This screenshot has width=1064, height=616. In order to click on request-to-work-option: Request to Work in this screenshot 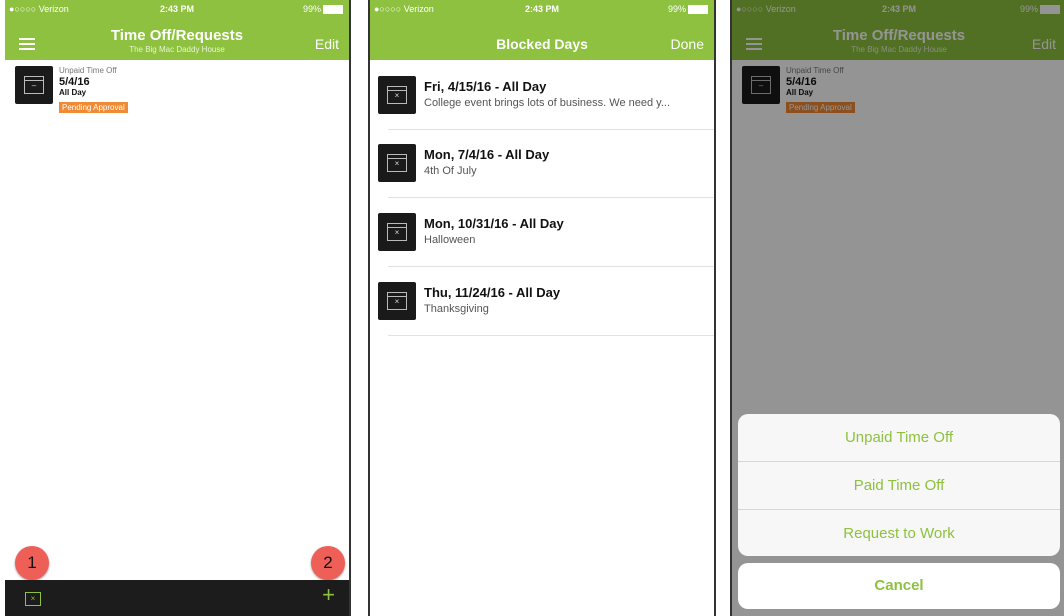, I will do `click(899, 533)`.